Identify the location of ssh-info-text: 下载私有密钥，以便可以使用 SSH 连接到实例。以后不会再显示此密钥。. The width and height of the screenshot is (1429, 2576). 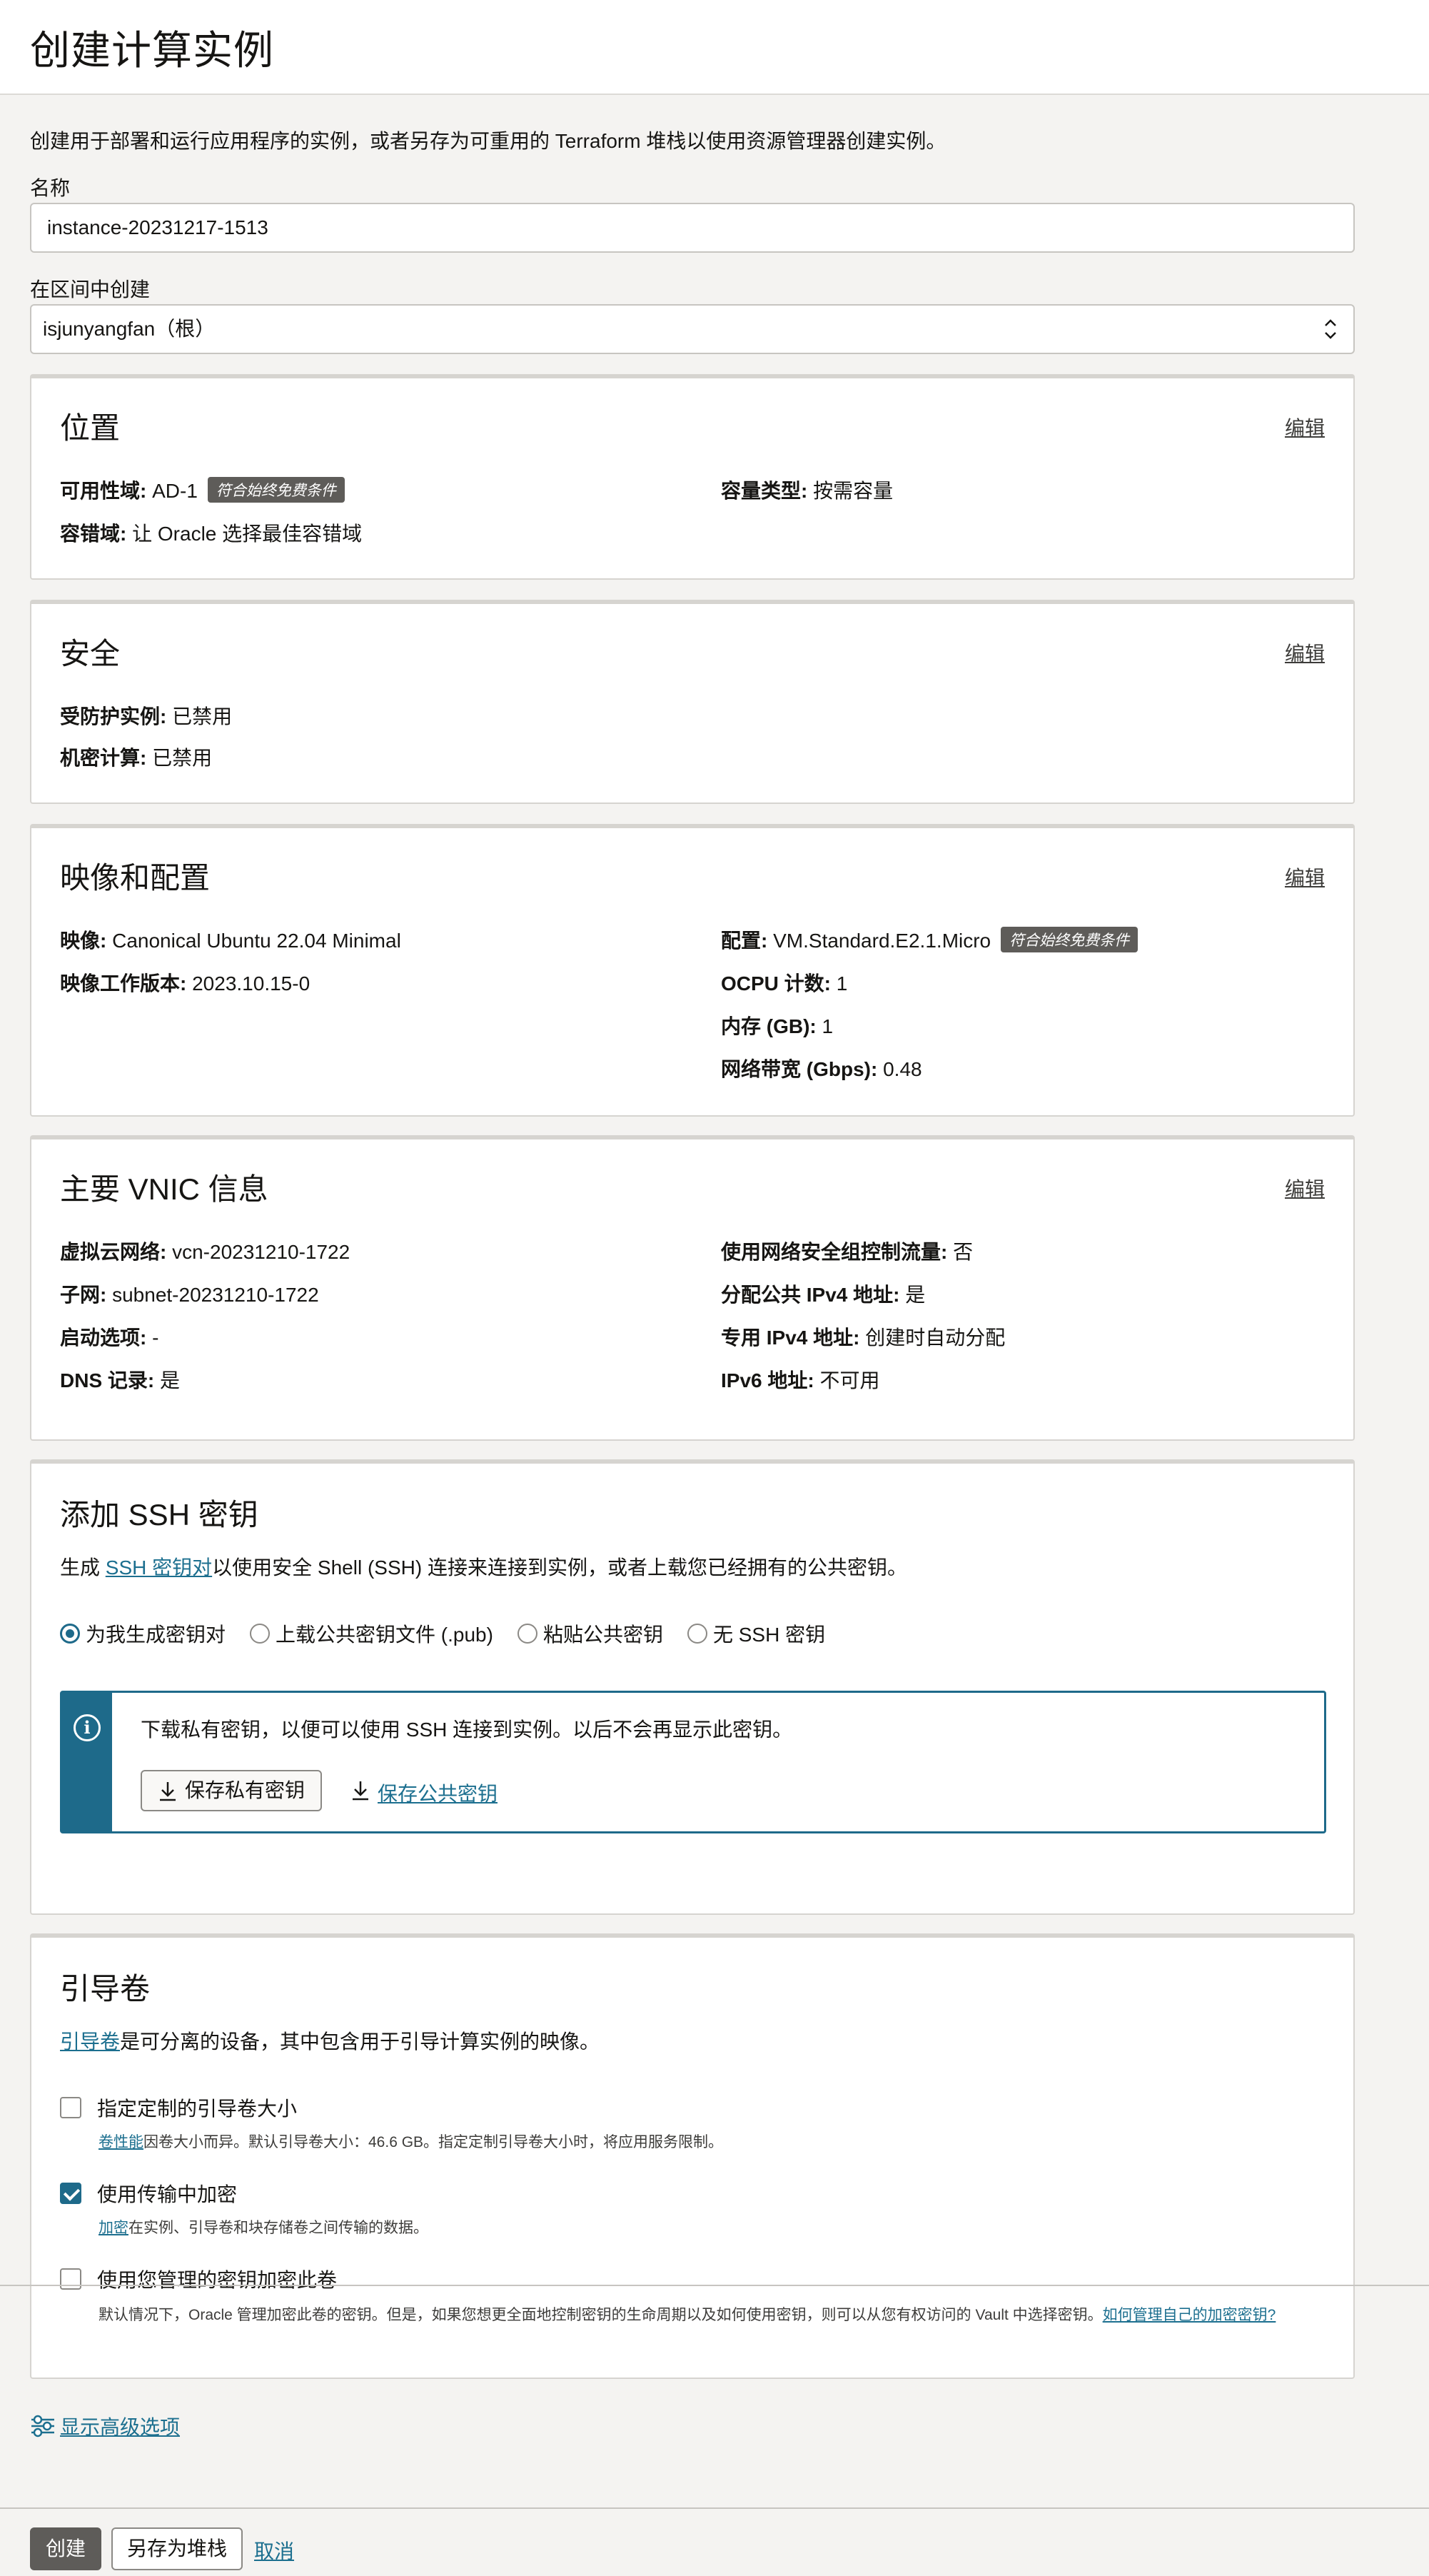
(467, 1730).